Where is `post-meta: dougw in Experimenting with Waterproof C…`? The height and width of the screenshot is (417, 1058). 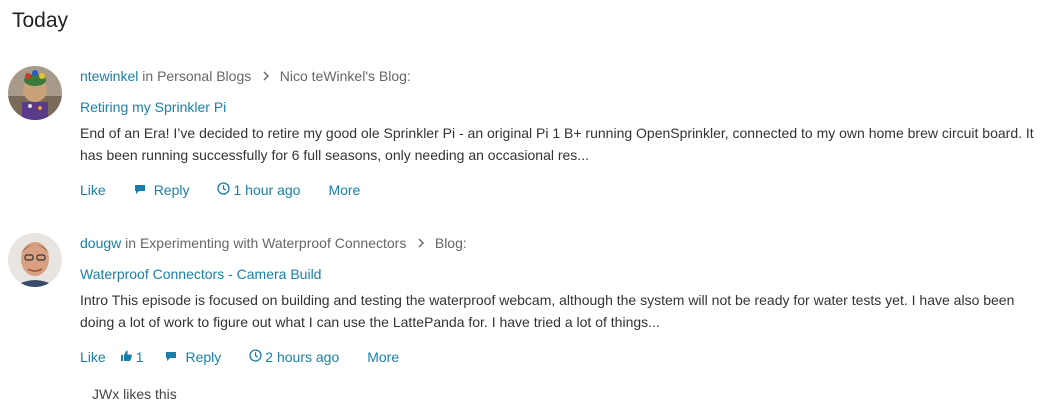
post-meta: dougw in Experimenting with Waterproof C… is located at coordinates (273, 243).